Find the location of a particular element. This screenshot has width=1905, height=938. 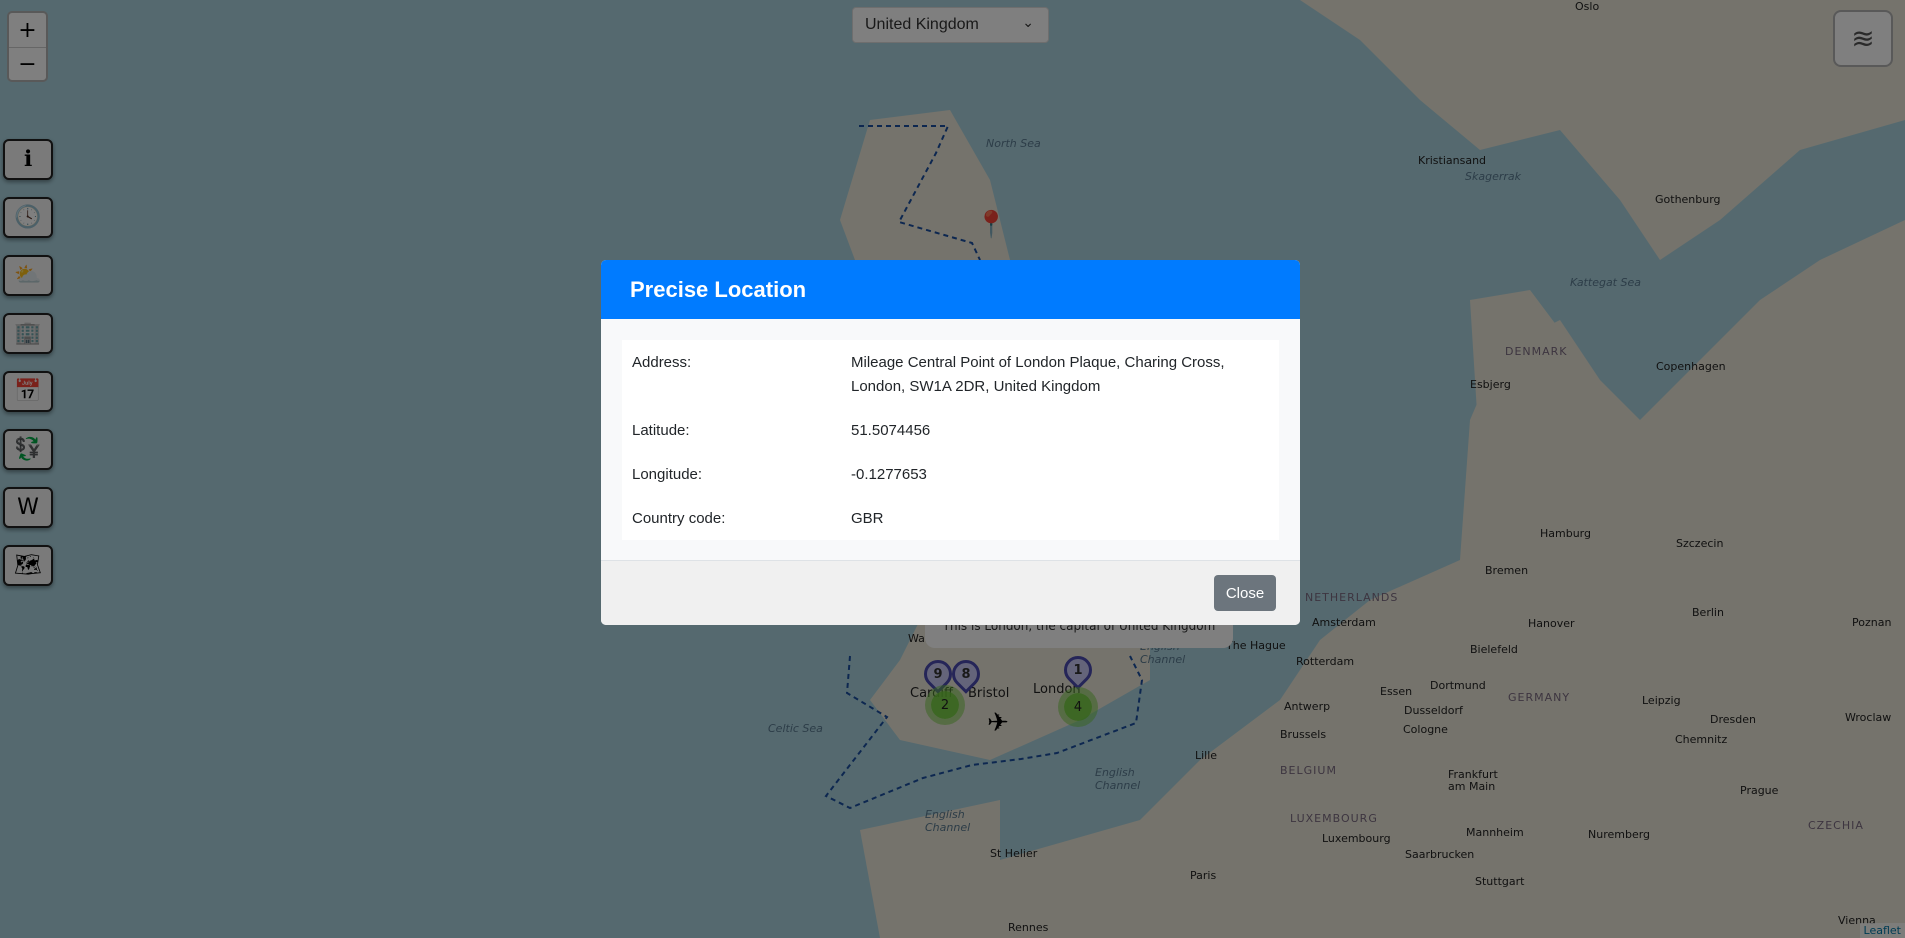

modal-footer: Close is located at coordinates (950, 592).